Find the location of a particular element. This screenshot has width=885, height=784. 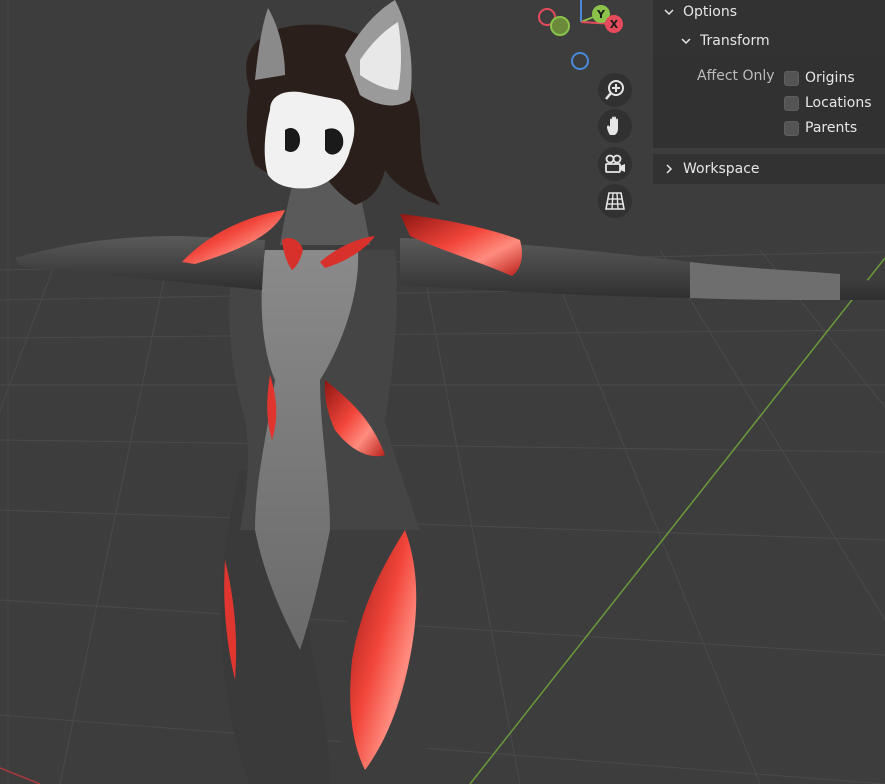

zoom-icon is located at coordinates (614, 90).